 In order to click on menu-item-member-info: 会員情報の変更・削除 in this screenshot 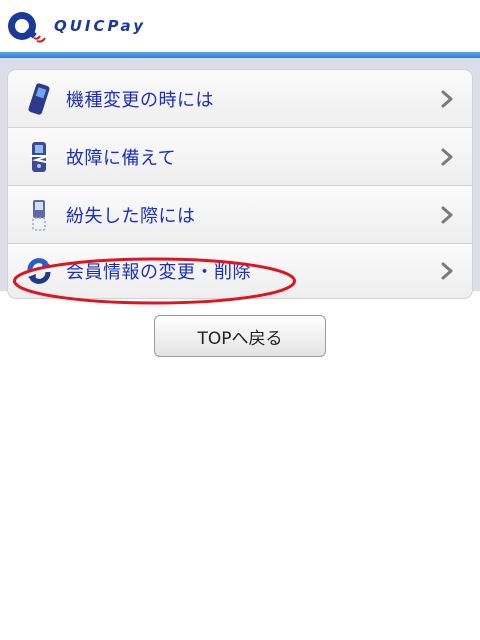, I will do `click(240, 271)`.